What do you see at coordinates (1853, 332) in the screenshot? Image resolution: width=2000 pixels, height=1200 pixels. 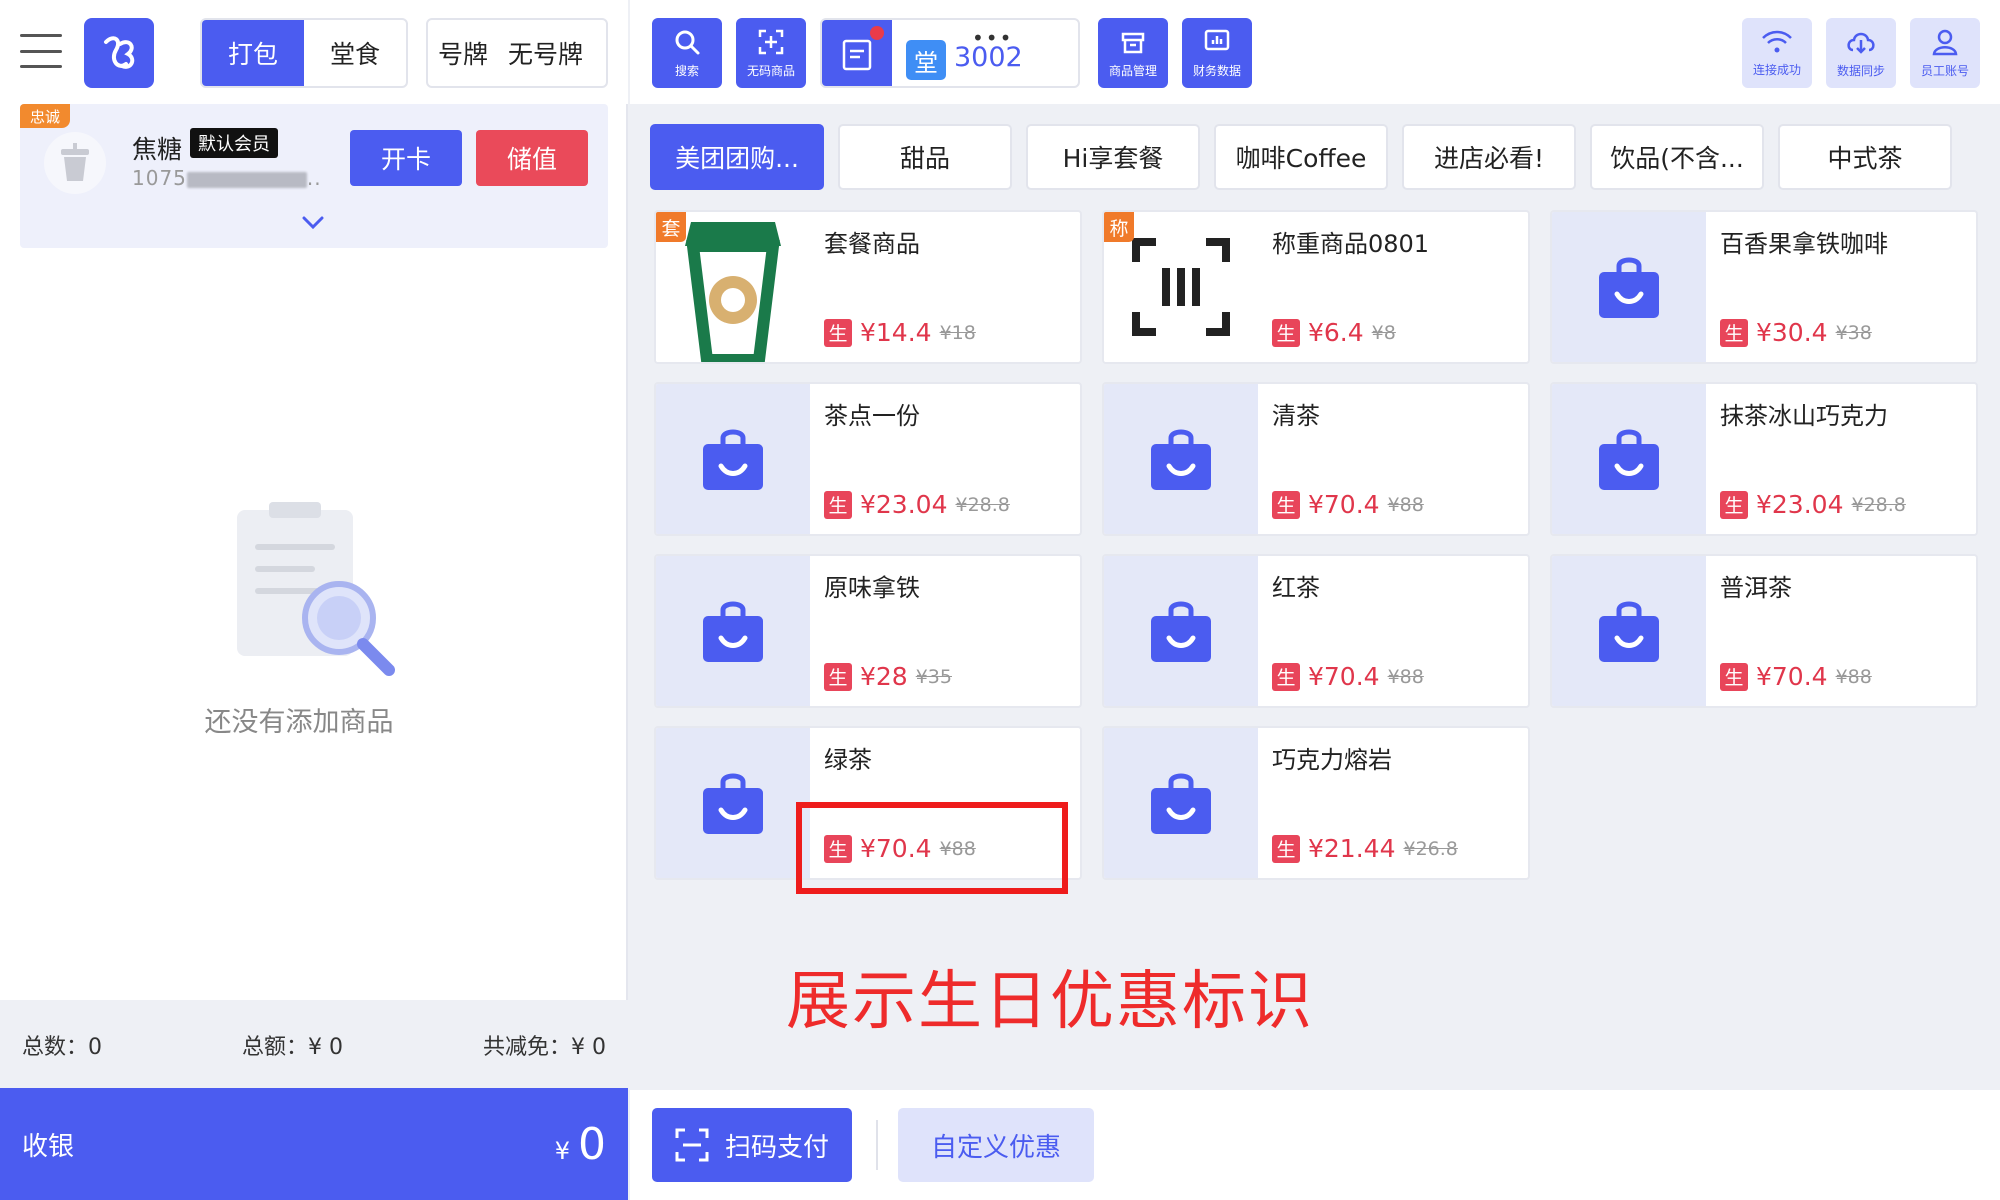 I see `original-price: ¥38` at bounding box center [1853, 332].